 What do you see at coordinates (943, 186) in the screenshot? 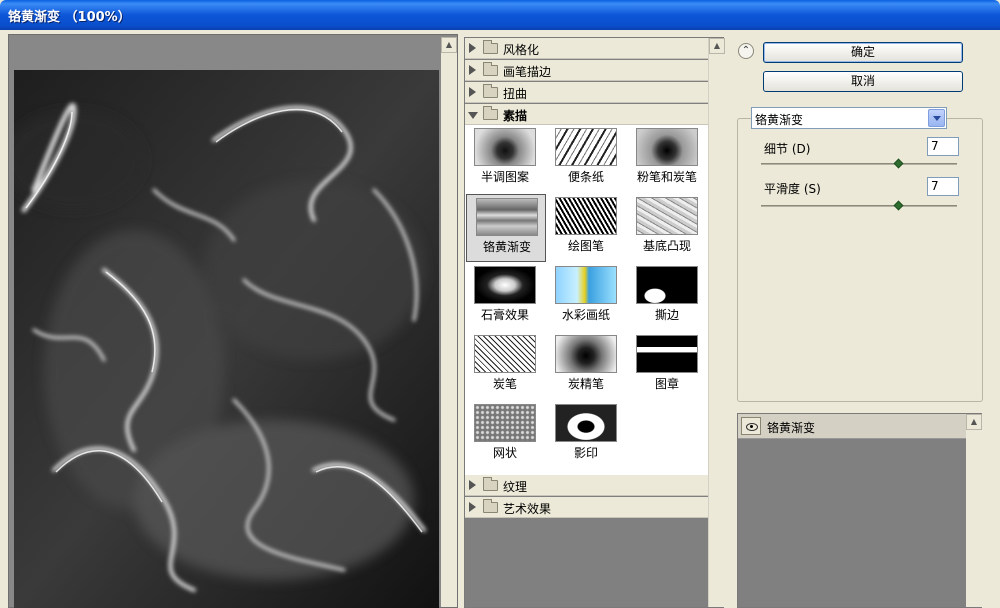
I see `smoothness-input: 7` at bounding box center [943, 186].